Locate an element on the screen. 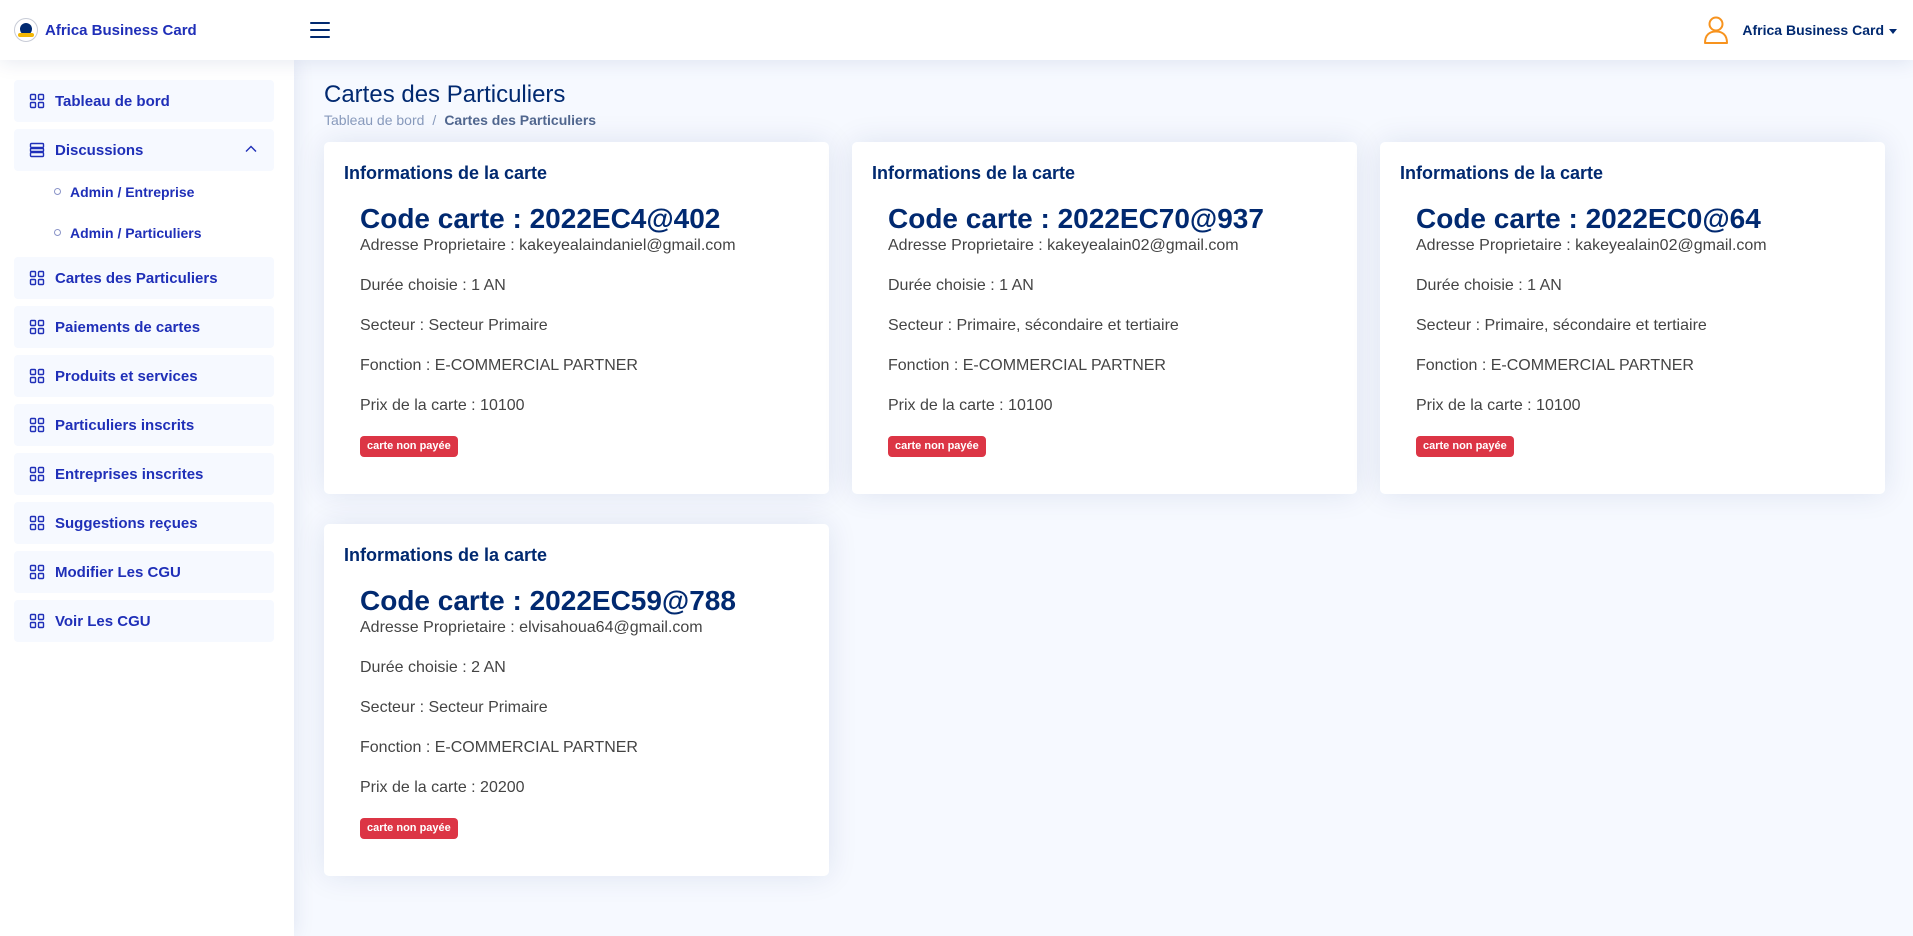 The width and height of the screenshot is (1913, 936). card-price: Prix de la carte : 20200 is located at coordinates (442, 787).